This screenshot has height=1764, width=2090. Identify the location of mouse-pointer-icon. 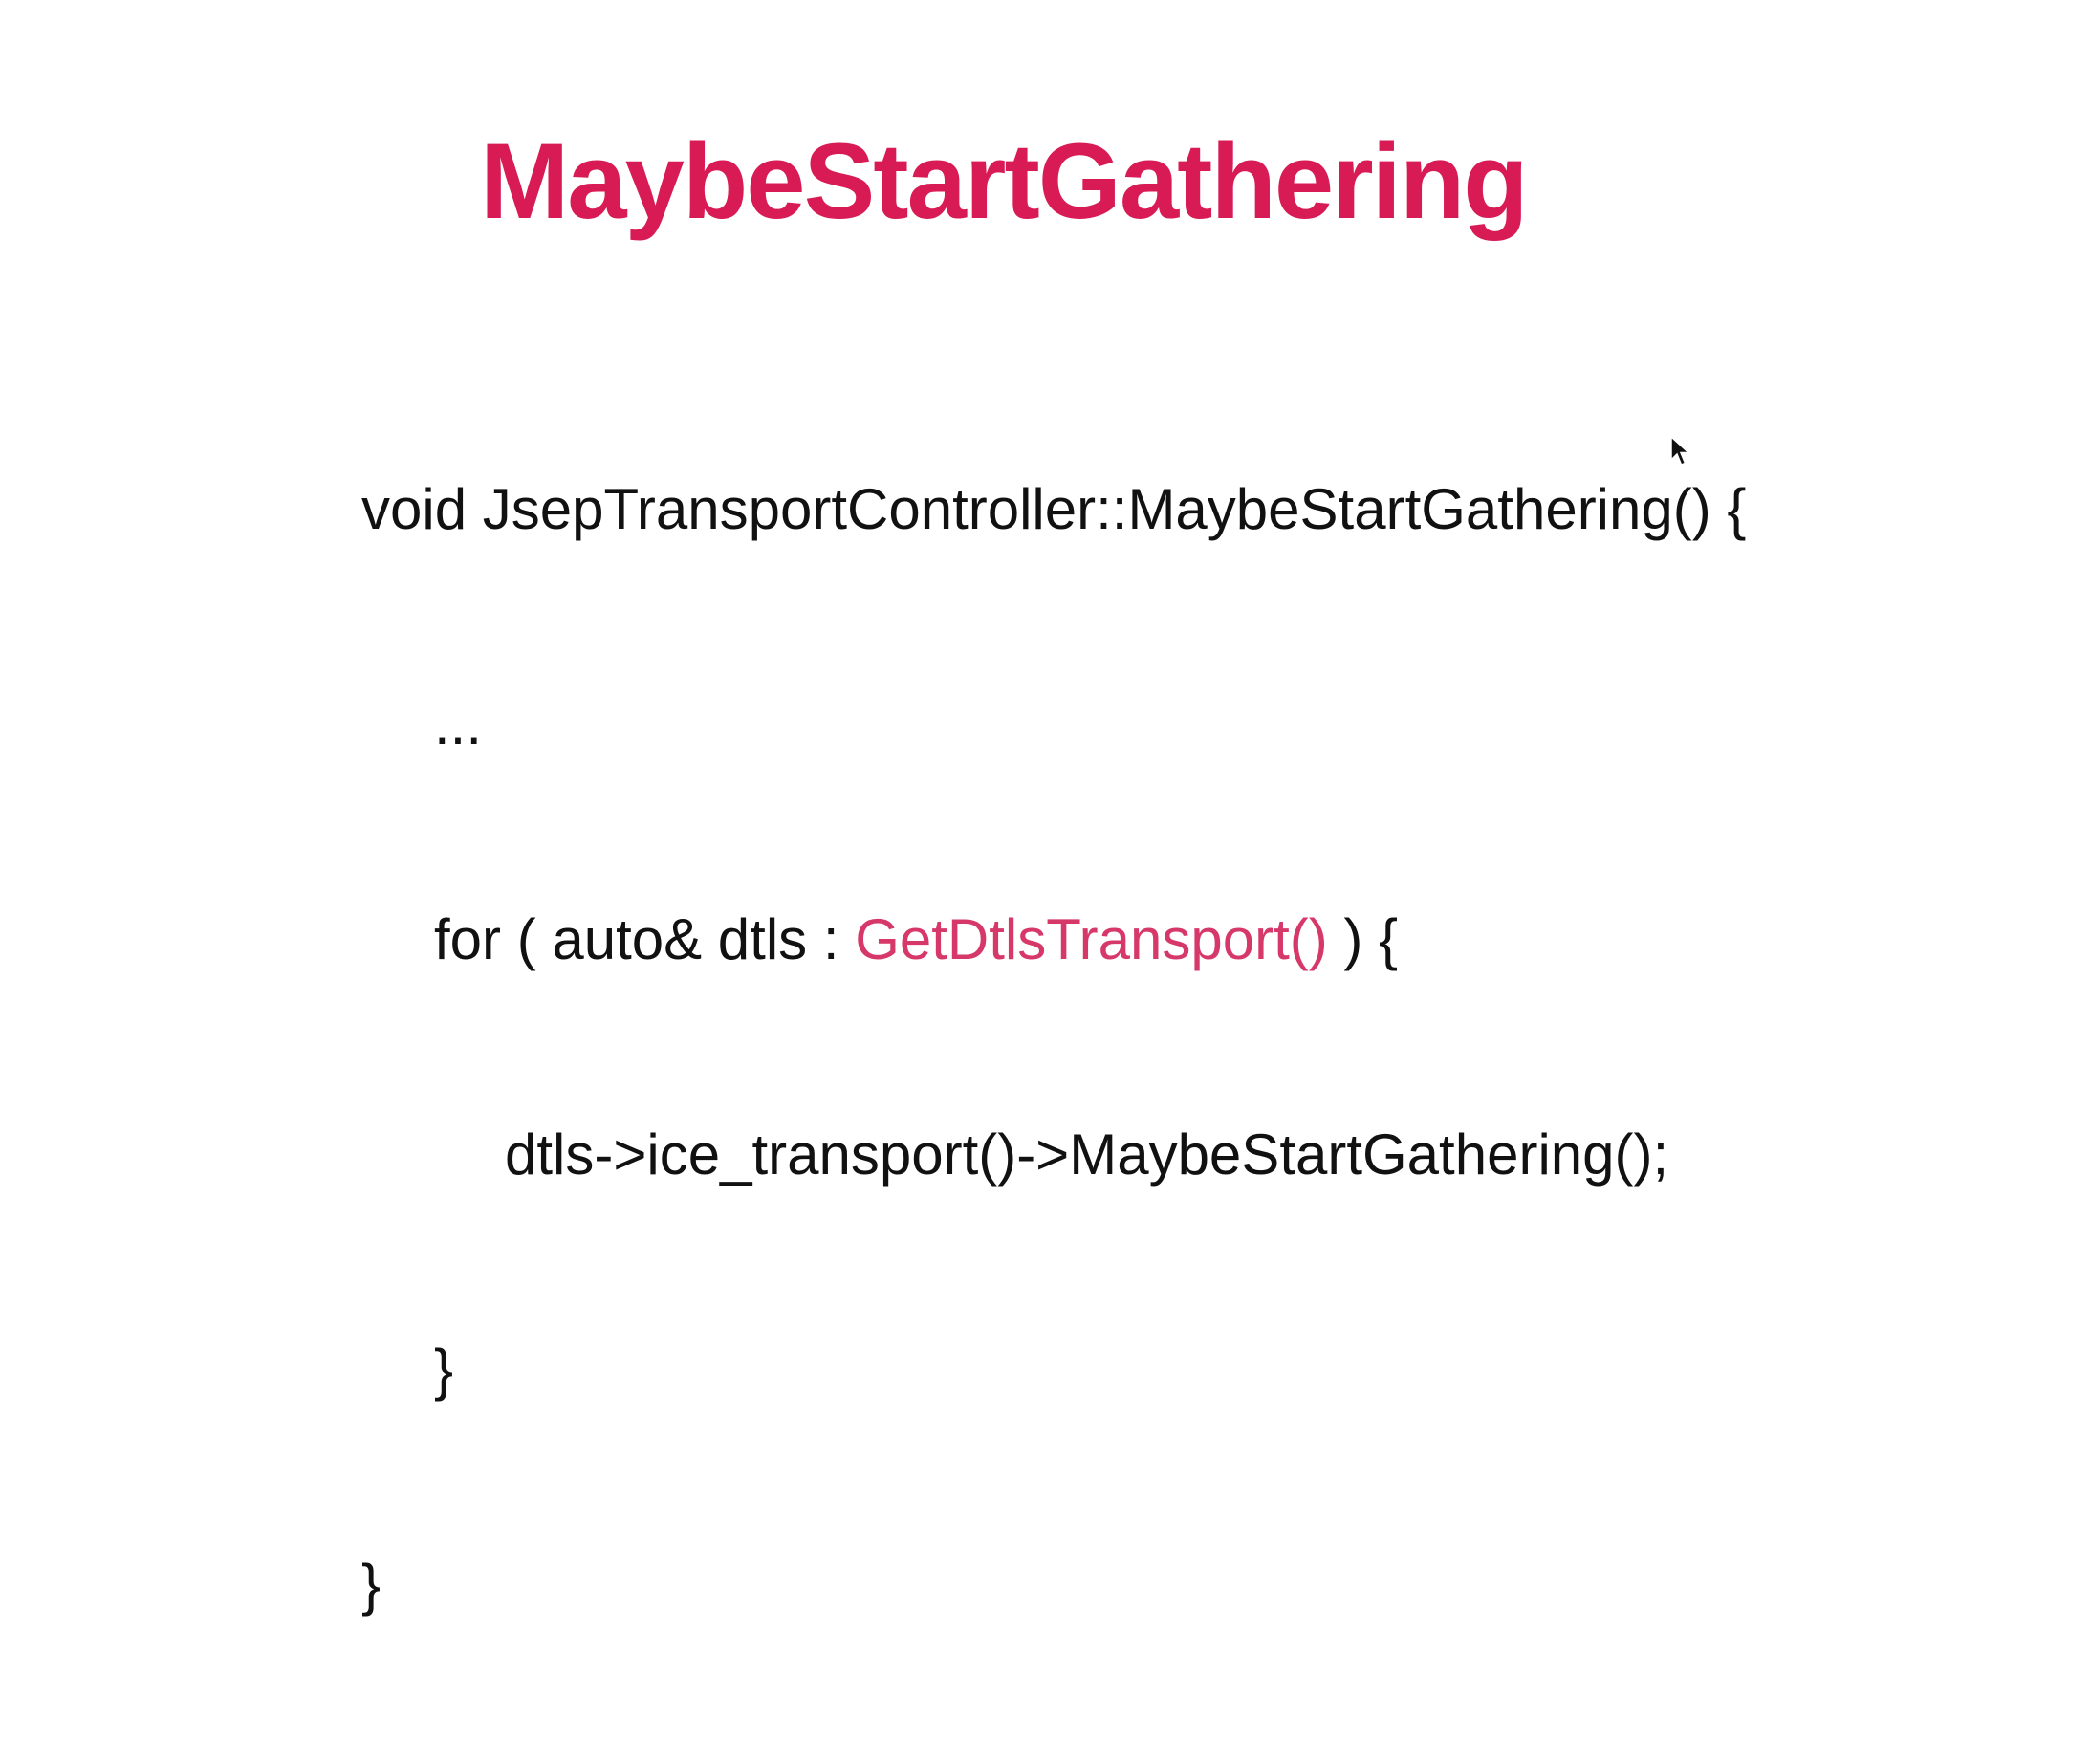
(1680, 450).